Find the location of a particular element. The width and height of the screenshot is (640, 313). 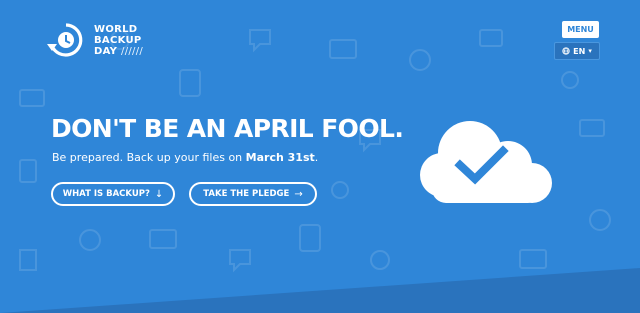

logo-day-text: DAY is located at coordinates (106, 51).